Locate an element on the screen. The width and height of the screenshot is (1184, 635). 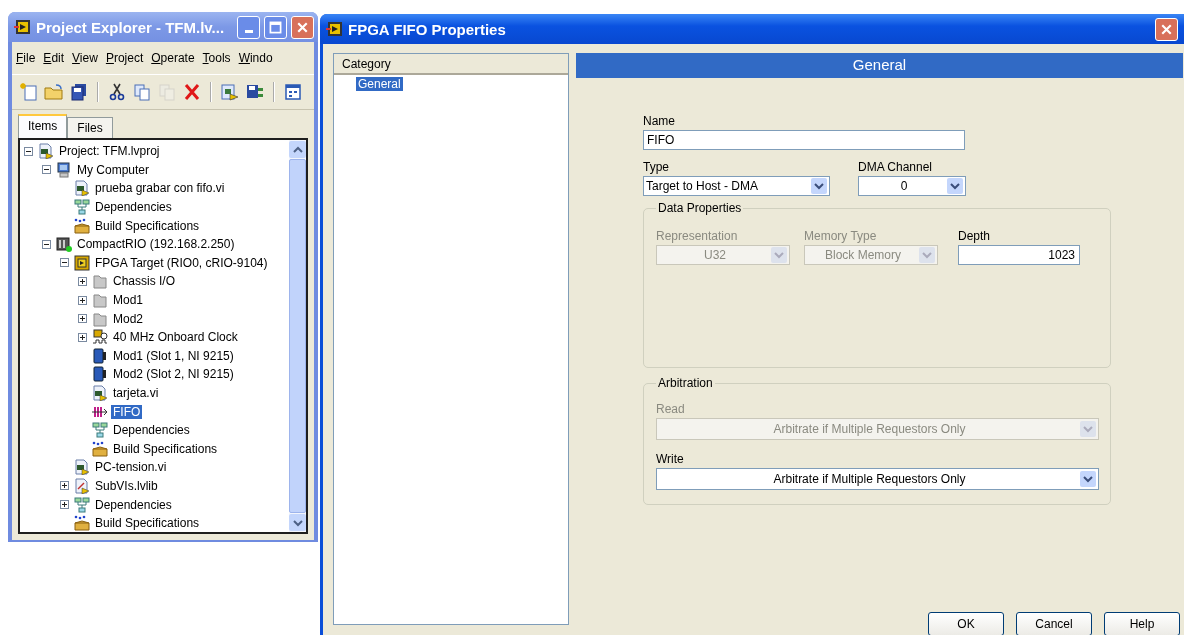
scroll-down-icon is located at coordinates (297, 523).